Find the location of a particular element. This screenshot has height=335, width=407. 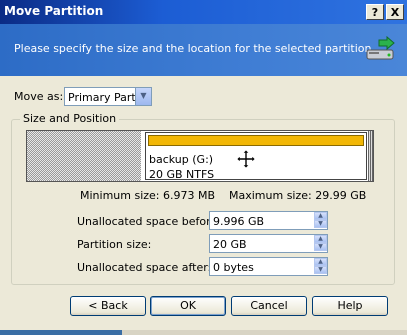

partition-size-value: 20 GB is located at coordinates (230, 244).